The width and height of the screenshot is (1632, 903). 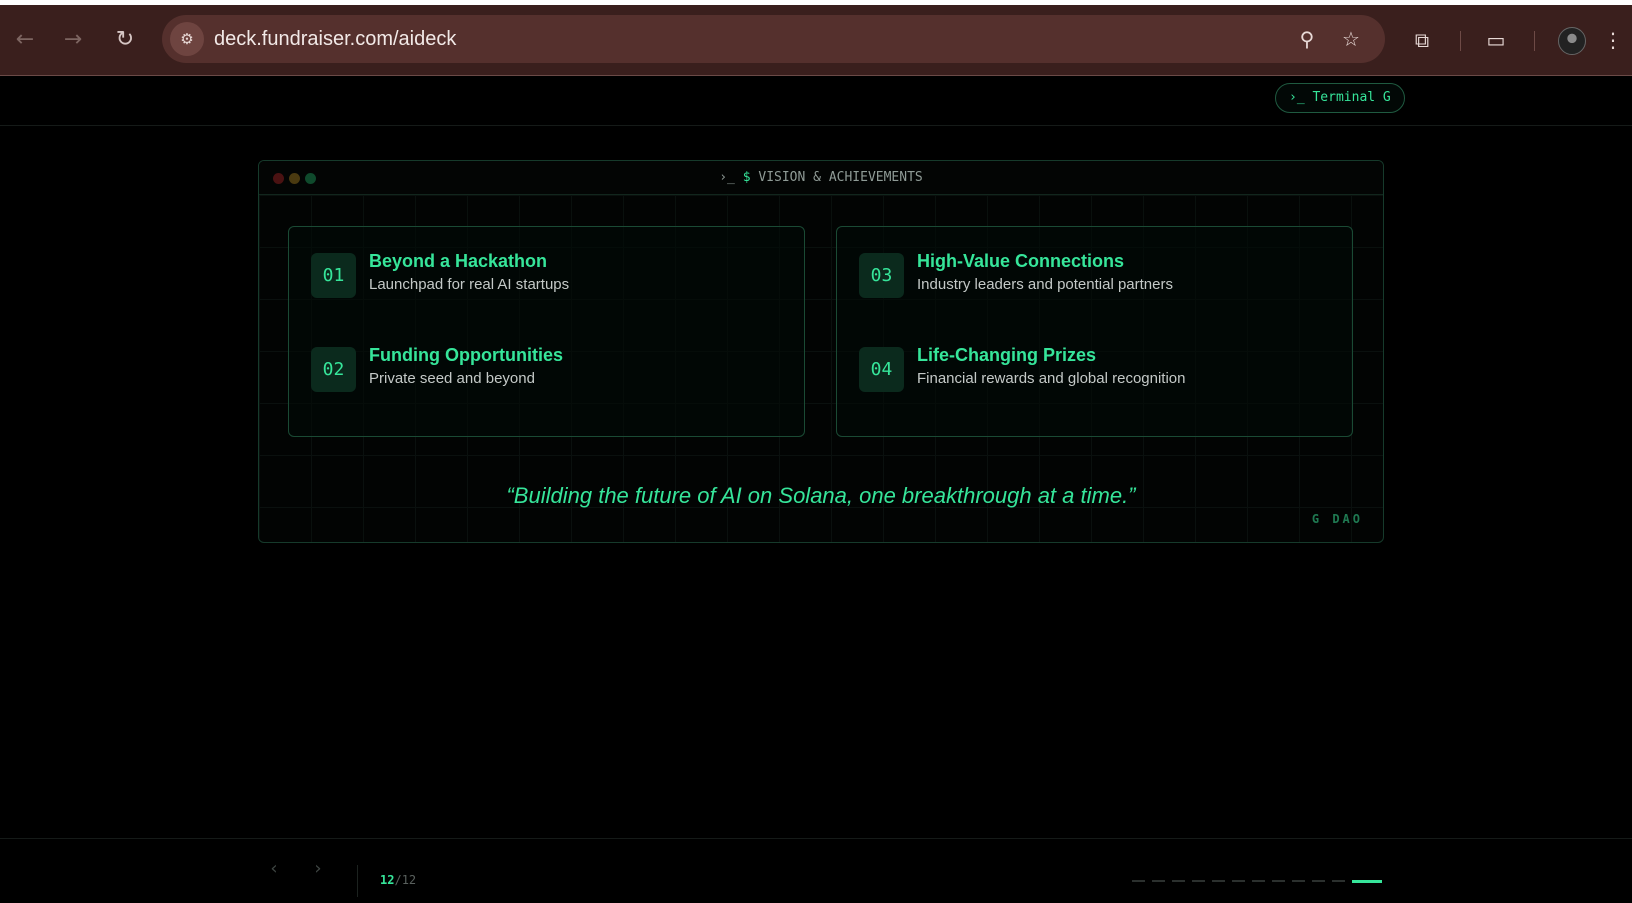 What do you see at coordinates (466, 355) in the screenshot?
I see `feature-title: Funding Opportunities` at bounding box center [466, 355].